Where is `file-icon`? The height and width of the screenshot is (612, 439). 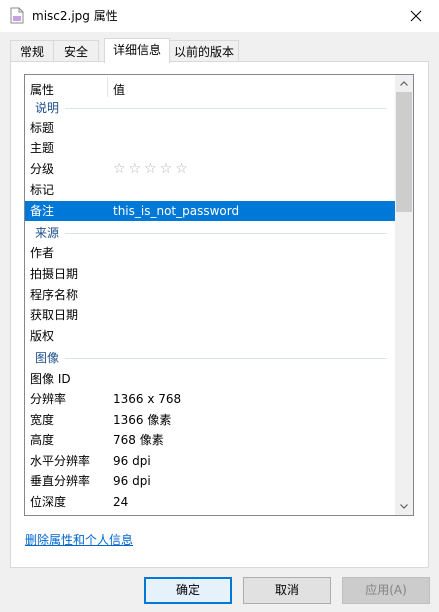 file-icon is located at coordinates (17, 15).